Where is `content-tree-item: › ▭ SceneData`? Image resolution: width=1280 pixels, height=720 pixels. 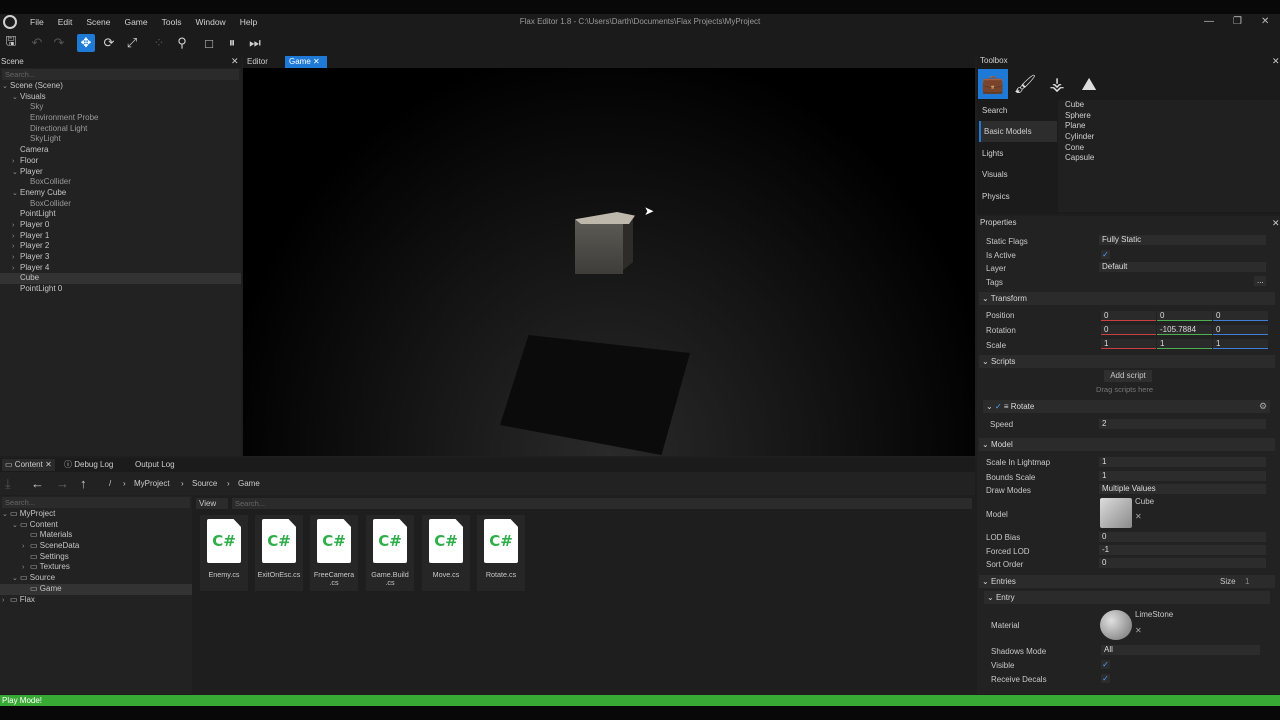 content-tree-item: › ▭ SceneData is located at coordinates (96, 546).